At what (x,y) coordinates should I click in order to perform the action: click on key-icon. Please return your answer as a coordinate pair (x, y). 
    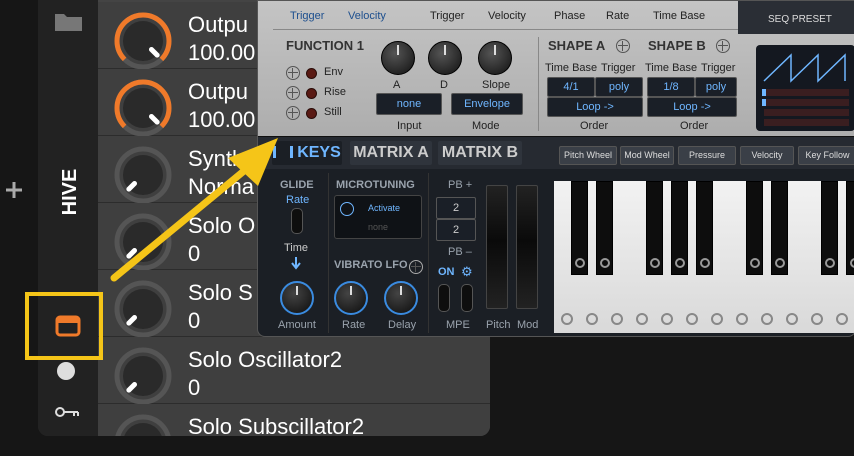
    Looking at the image, I should click on (68, 412).